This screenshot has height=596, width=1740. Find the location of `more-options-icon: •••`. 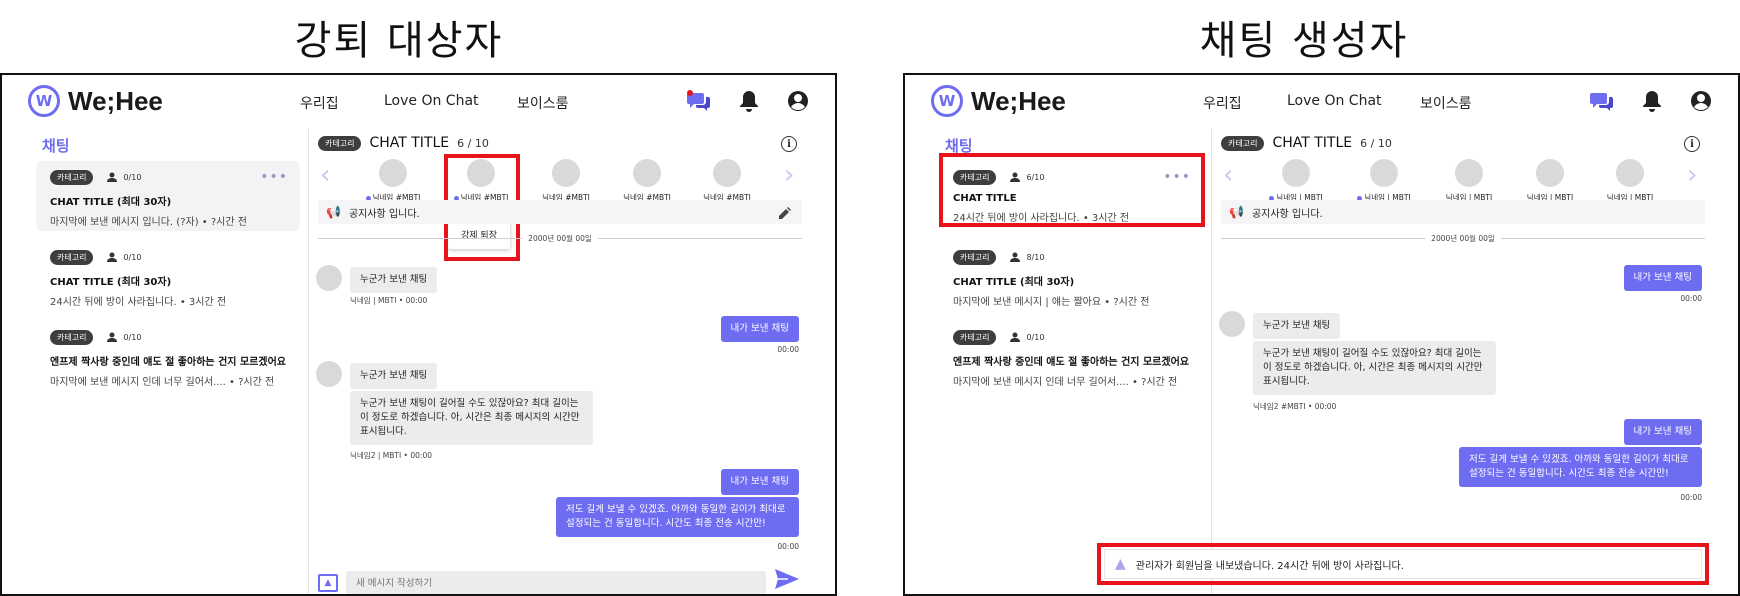

more-options-icon: ••• is located at coordinates (274, 177).